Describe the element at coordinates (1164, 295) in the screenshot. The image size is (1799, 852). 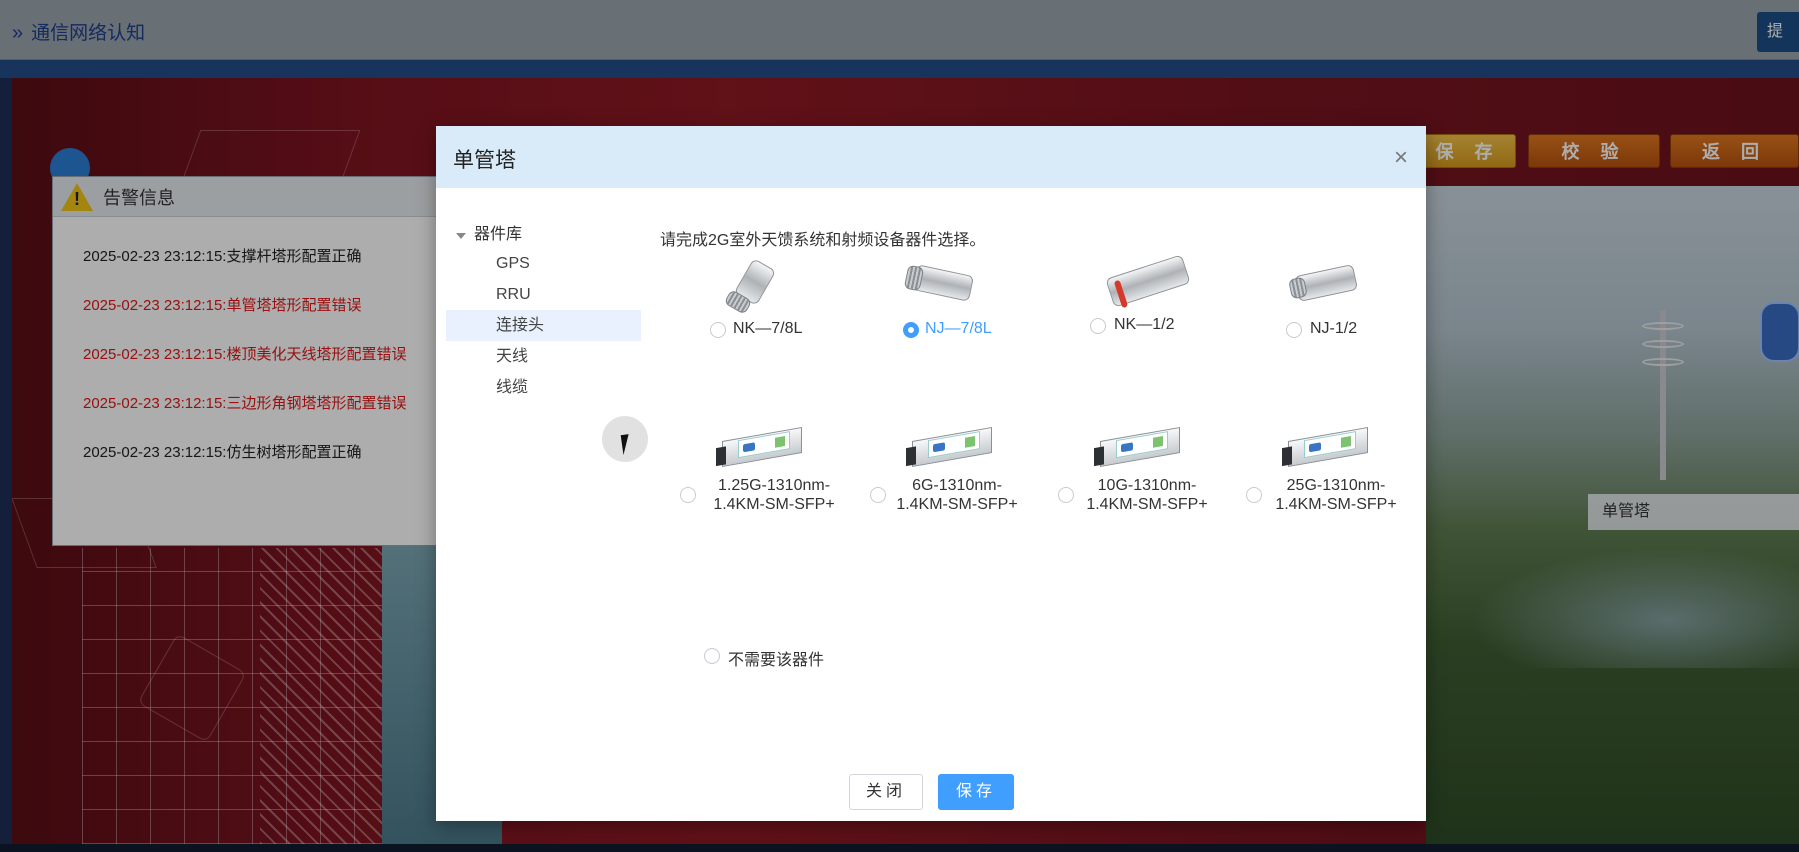
I see `option-nk-1-2: NK—1/2` at that location.